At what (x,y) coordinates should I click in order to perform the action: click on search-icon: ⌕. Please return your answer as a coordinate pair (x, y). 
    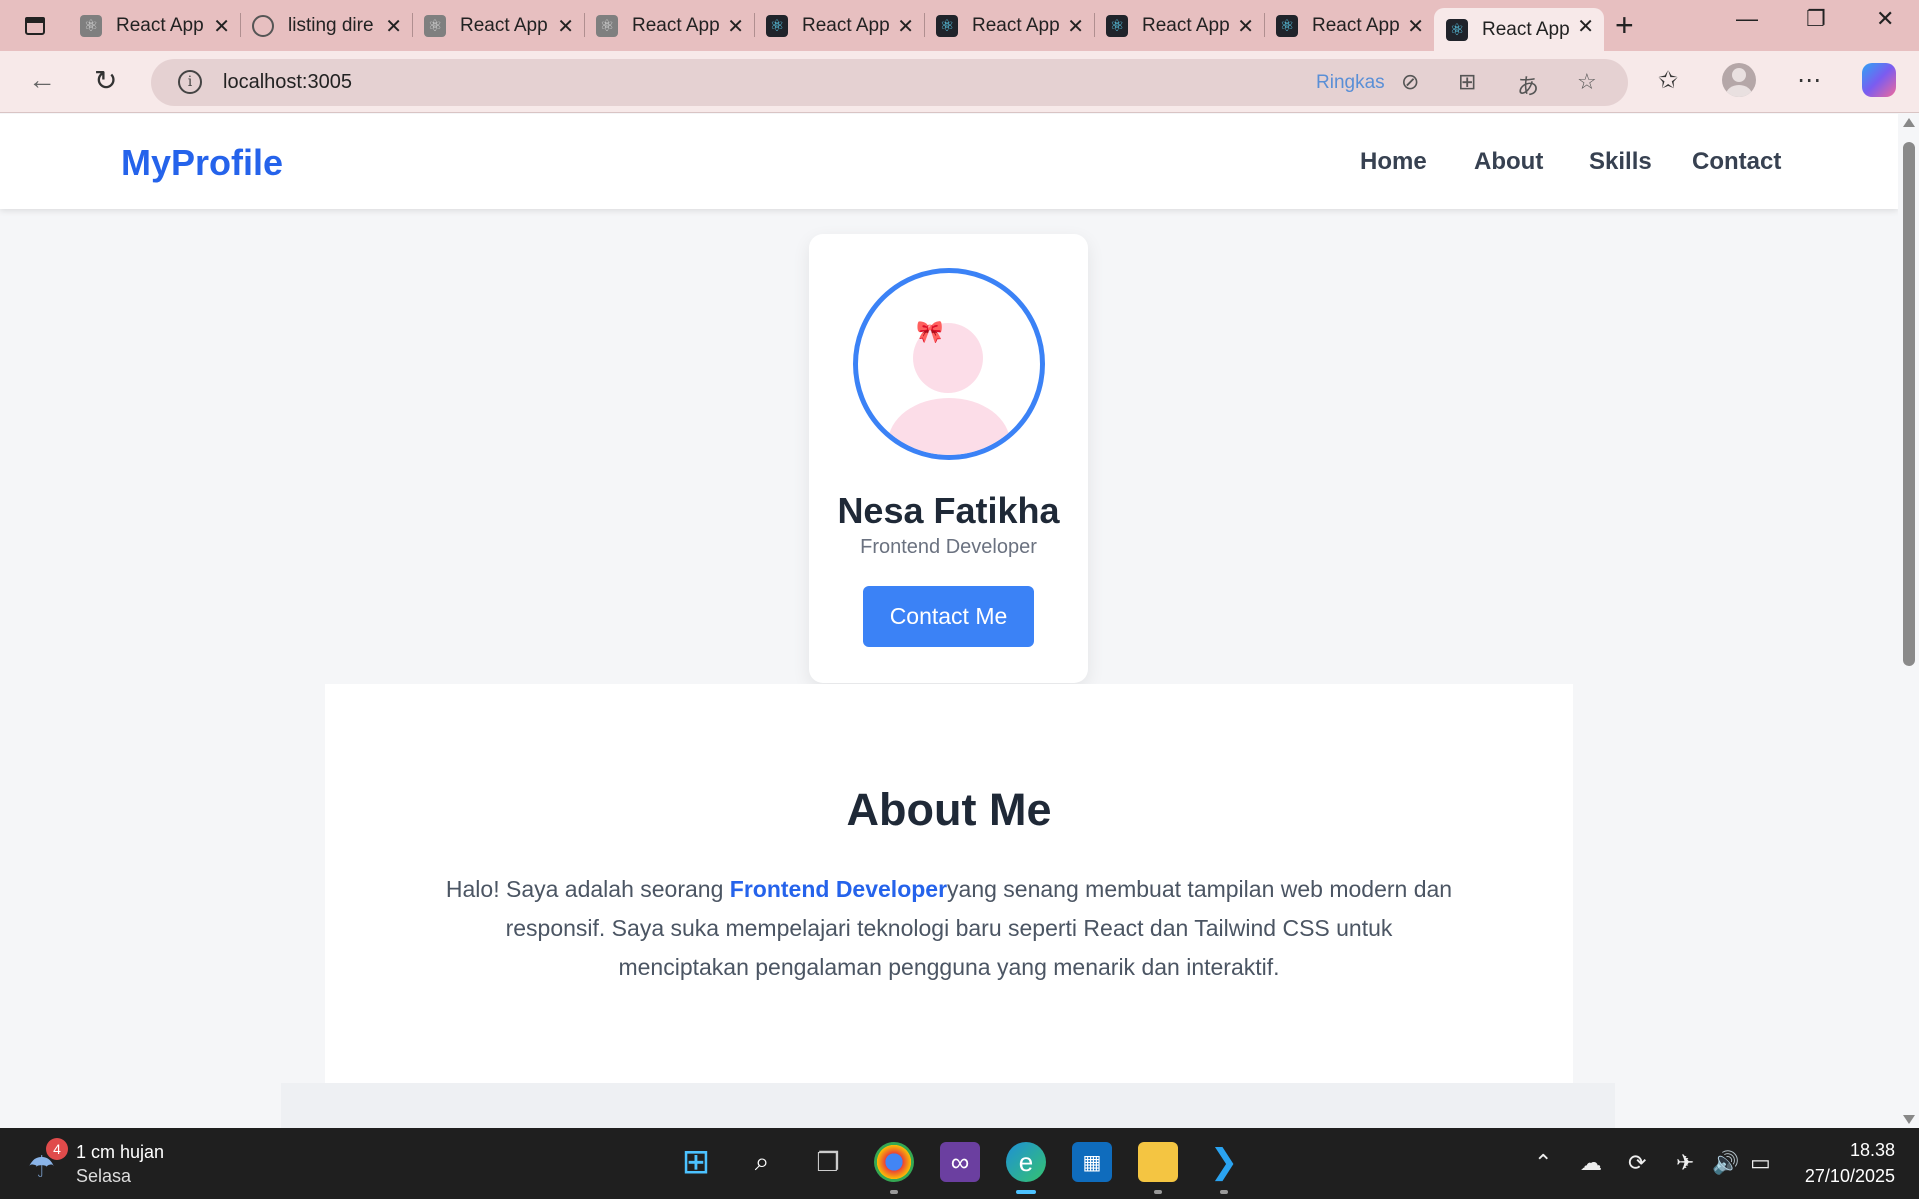
    Looking at the image, I should click on (762, 1162).